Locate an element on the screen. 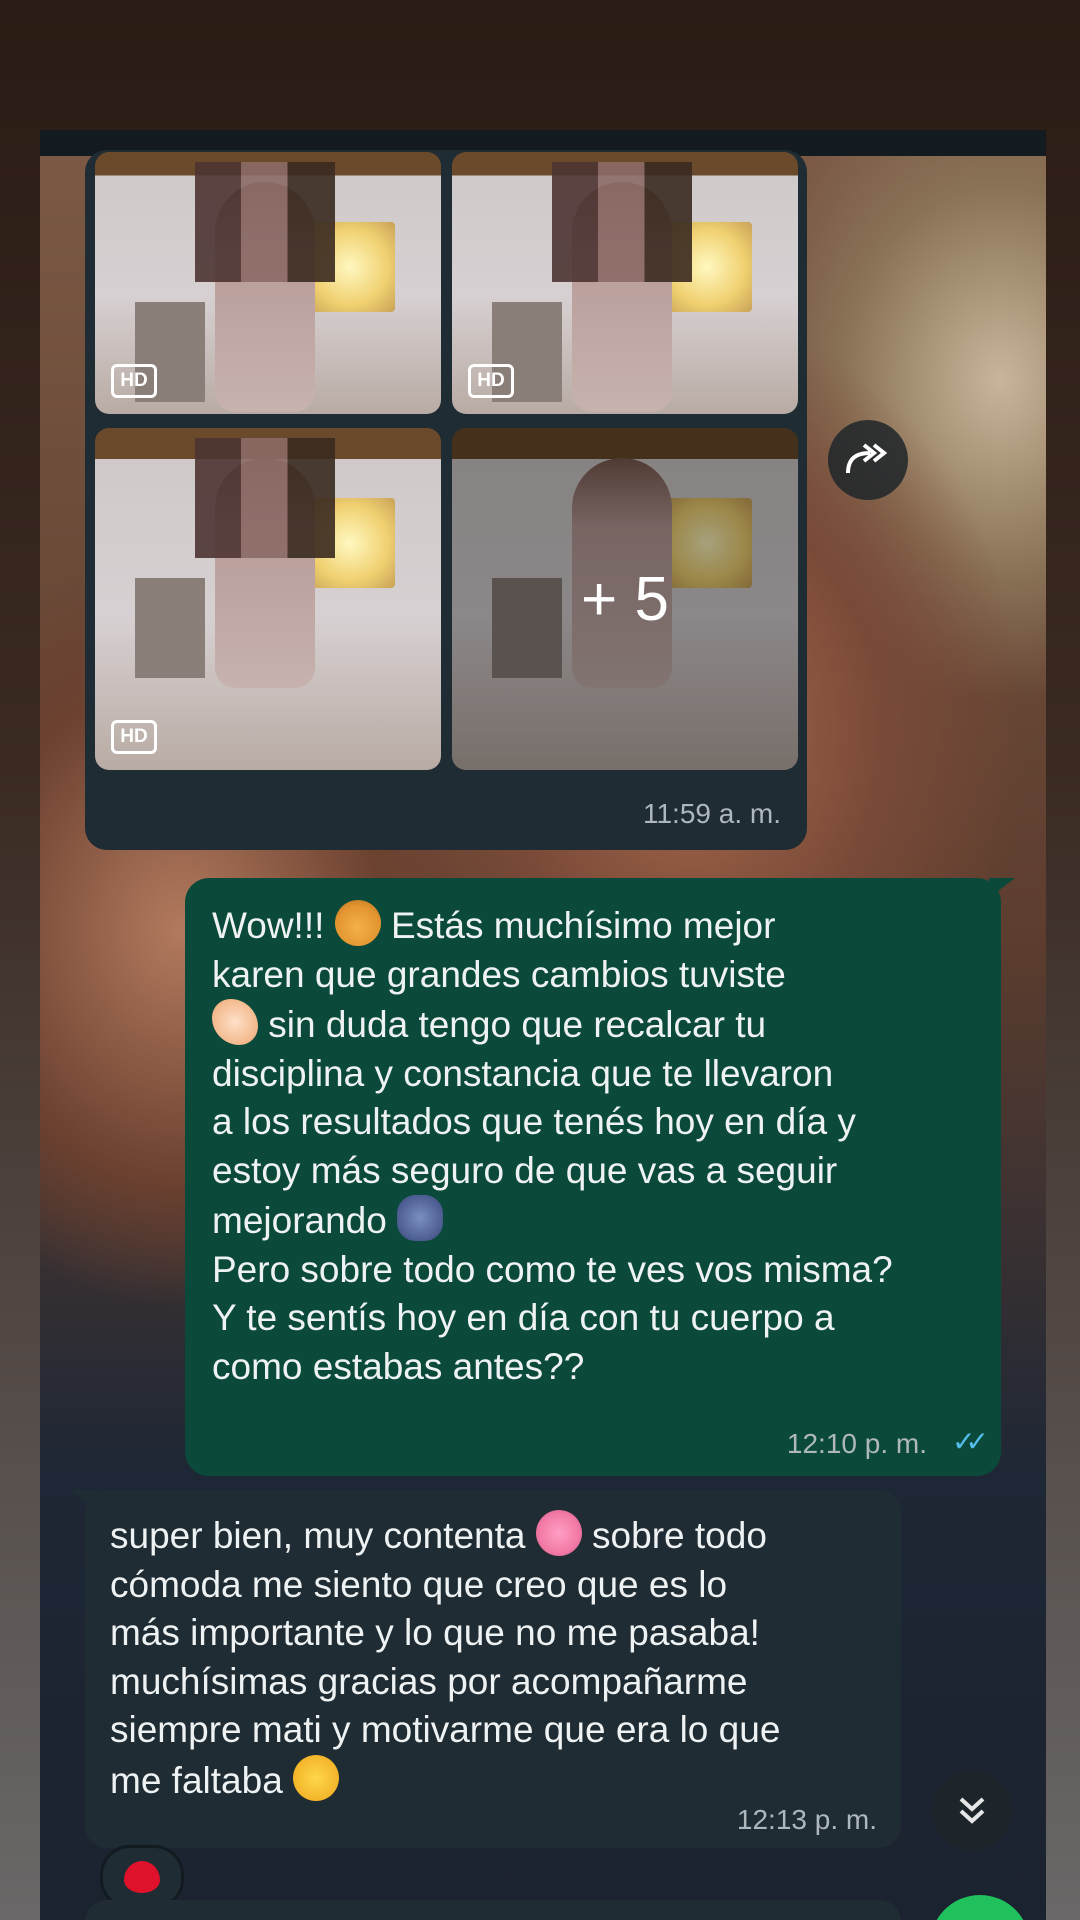 The width and height of the screenshot is (1080, 1920). message-time: 11:59 a. m. is located at coordinates (711, 813).